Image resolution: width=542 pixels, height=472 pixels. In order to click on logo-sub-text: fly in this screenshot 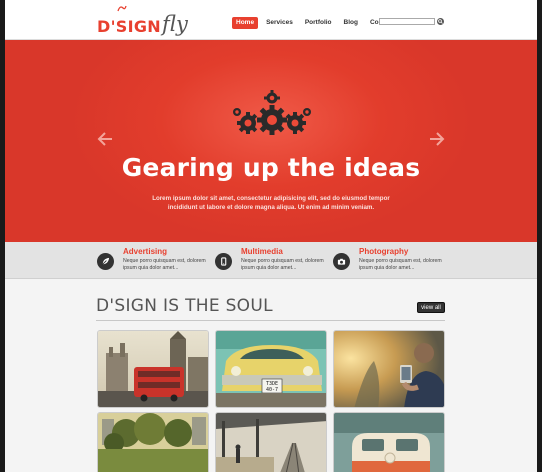, I will do `click(174, 24)`.